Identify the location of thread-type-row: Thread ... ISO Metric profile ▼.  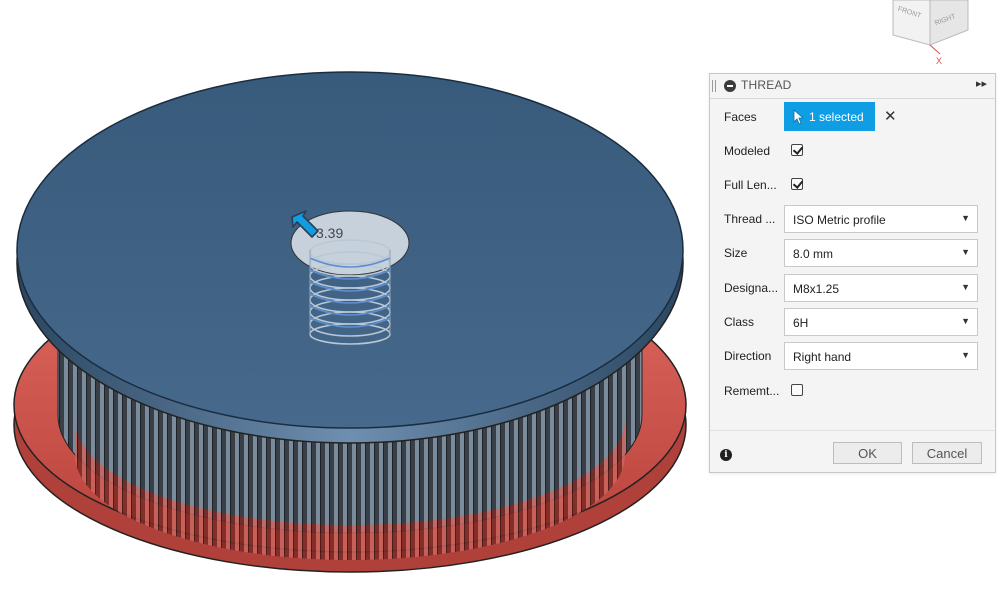
(852, 220).